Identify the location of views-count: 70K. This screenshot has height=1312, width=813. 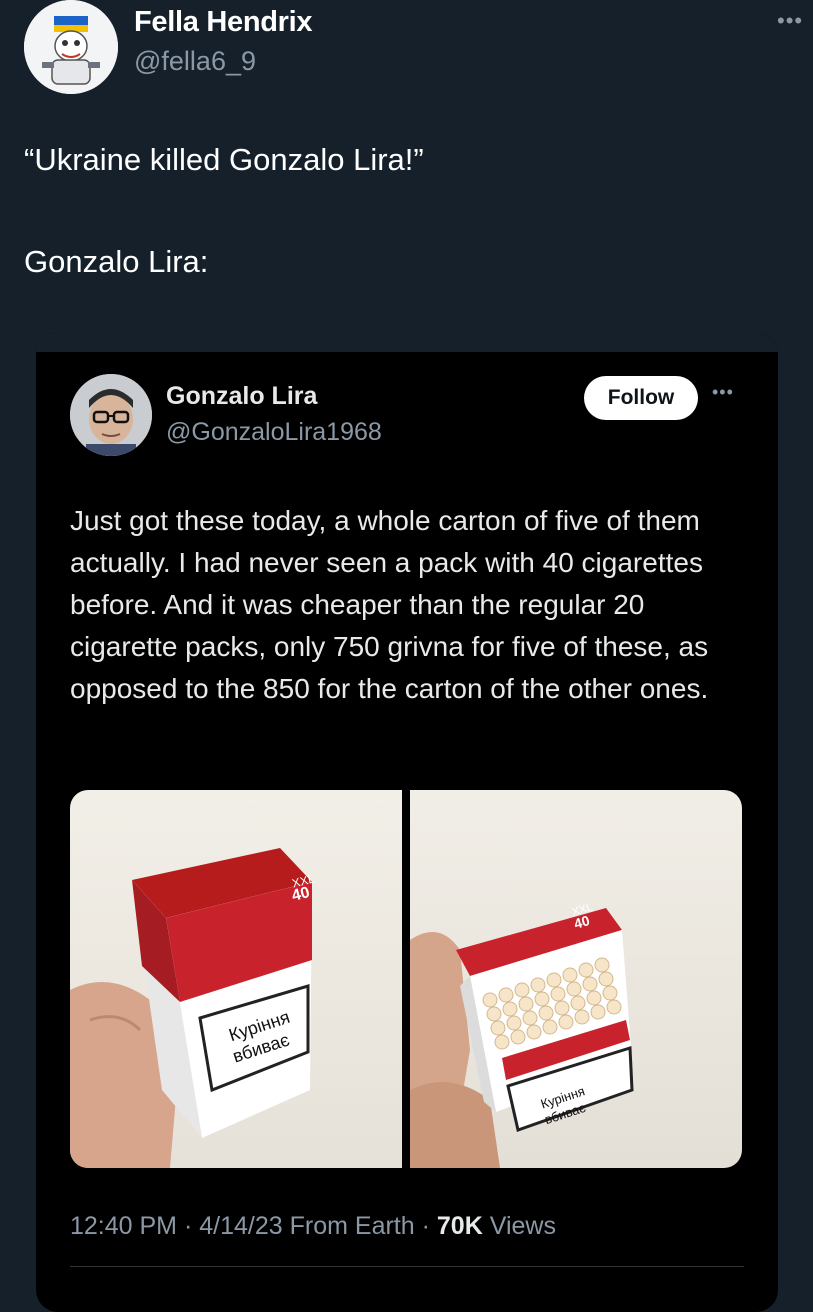
(459, 1226).